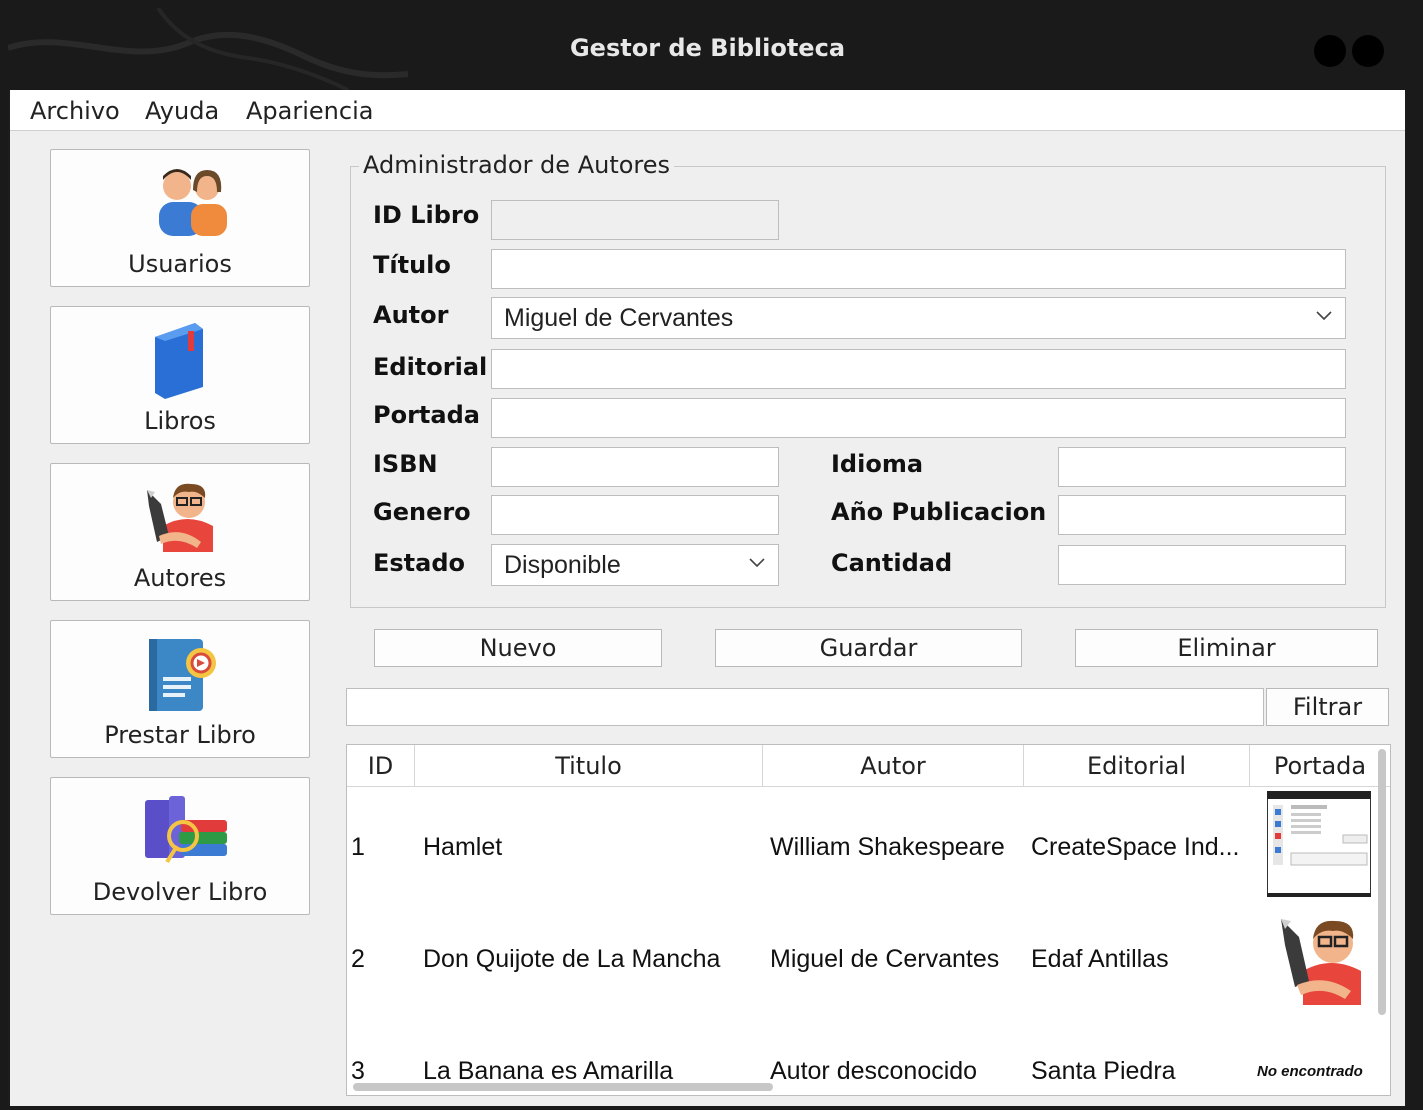 This screenshot has width=1423, height=1110. I want to click on minimize-button, so click(1330, 51).